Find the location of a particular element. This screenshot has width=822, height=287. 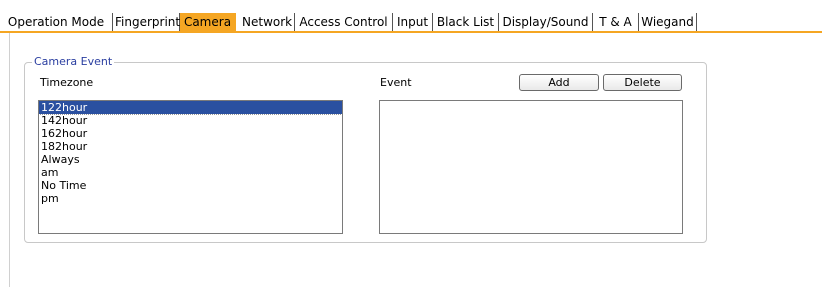

tab-t-and-a: T & A is located at coordinates (616, 22).